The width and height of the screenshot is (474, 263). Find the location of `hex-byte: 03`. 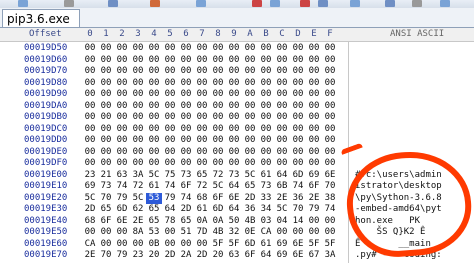

hex-byte: 03 is located at coordinates (266, 221).